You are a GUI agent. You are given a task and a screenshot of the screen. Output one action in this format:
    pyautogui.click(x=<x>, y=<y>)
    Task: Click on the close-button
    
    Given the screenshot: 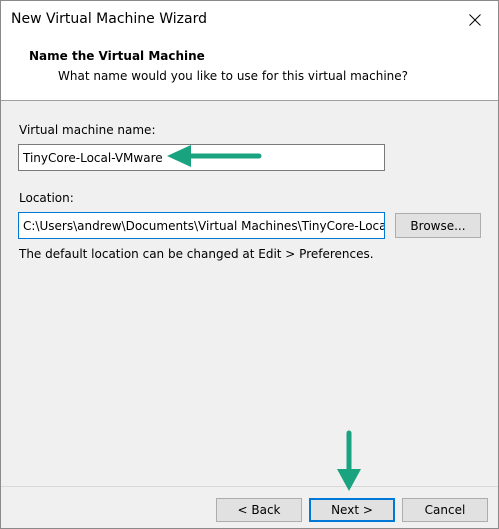 What is the action you would take?
    pyautogui.click(x=475, y=20)
    